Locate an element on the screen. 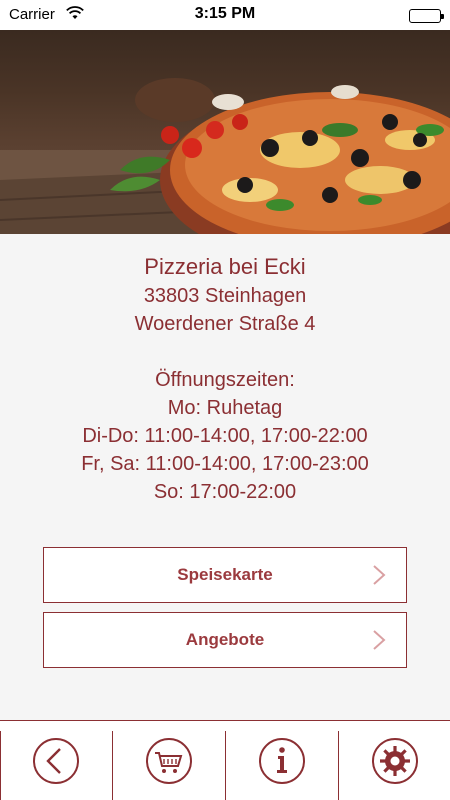 This screenshot has width=450, height=800. cart-icon is located at coordinates (169, 761).